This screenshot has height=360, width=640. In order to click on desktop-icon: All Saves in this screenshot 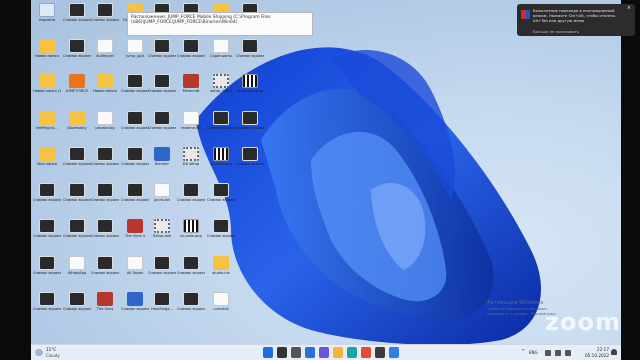, I will do `click(135, 274)`.